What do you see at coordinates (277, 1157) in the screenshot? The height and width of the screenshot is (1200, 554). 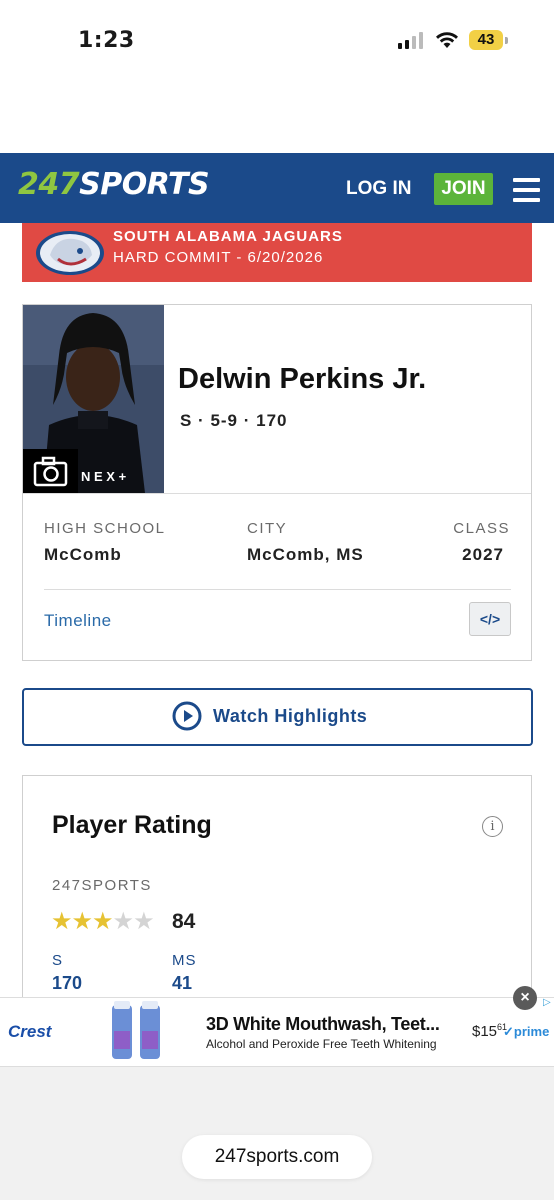 I see `browser-url-bar: 247sports.com` at bounding box center [277, 1157].